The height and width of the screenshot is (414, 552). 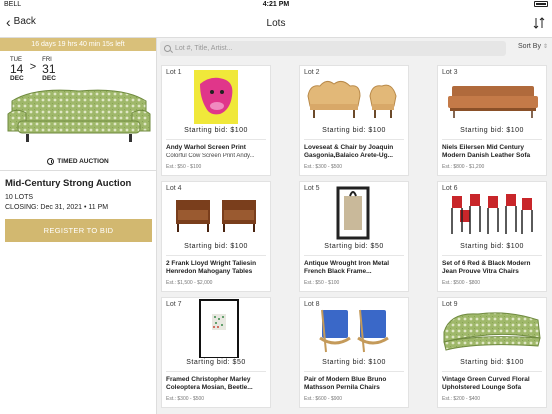 I want to click on sort-arrows-icon: ⇕, so click(x=545, y=46).